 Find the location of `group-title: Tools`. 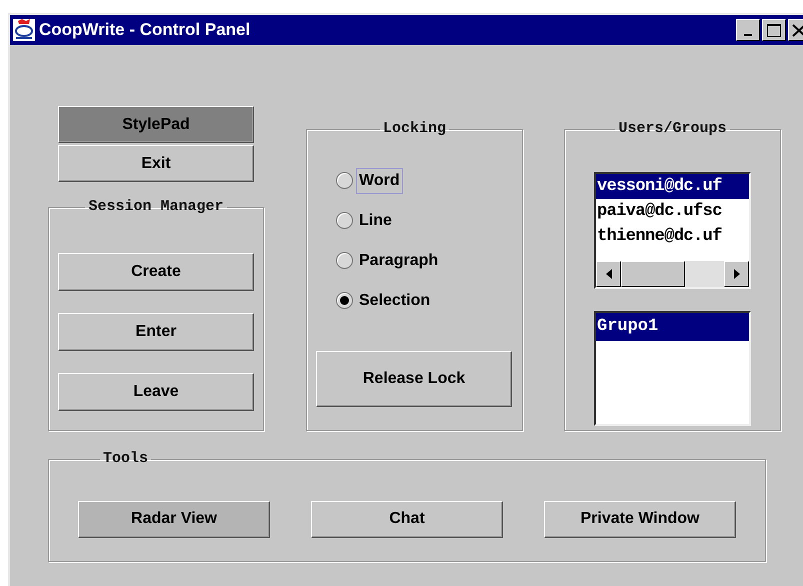

group-title: Tools is located at coordinates (126, 459).